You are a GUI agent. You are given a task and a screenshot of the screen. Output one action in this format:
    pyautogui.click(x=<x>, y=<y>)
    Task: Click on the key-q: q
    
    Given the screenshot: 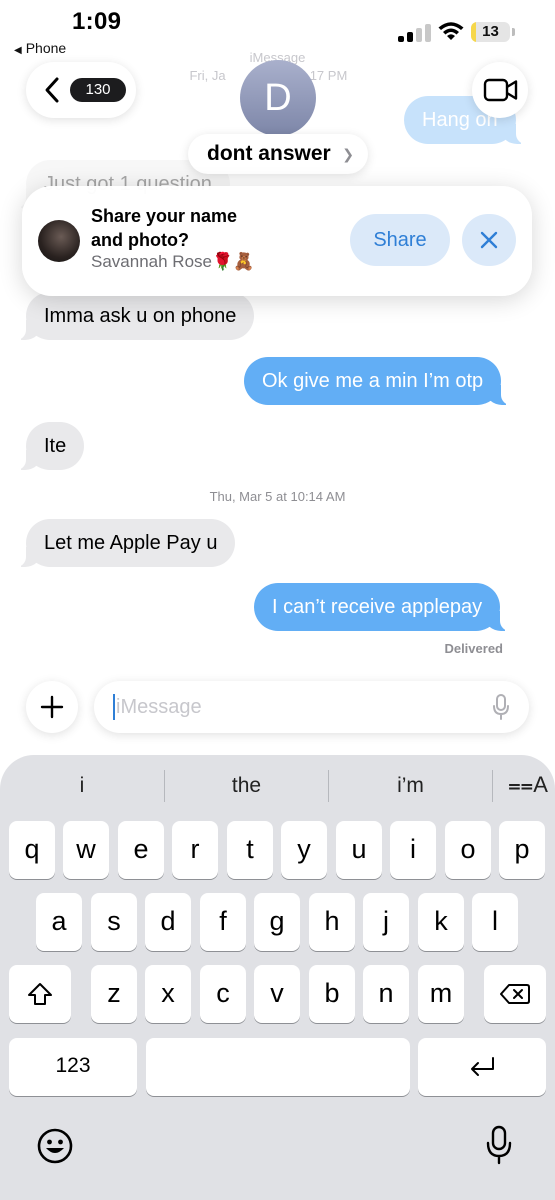 What is the action you would take?
    pyautogui.click(x=32, y=850)
    